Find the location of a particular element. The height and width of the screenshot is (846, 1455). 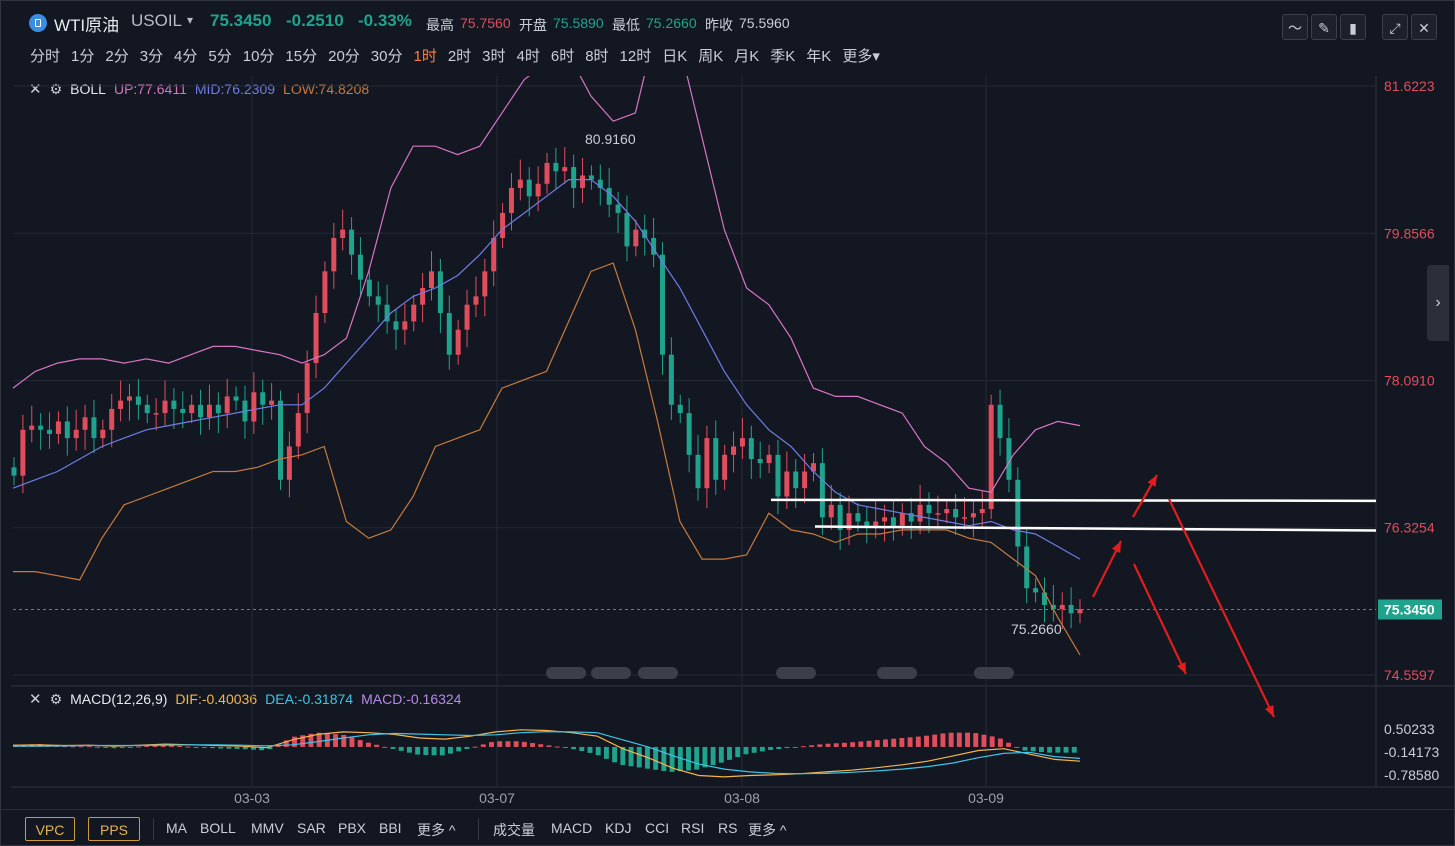

date-label: 03-08 is located at coordinates (742, 798).